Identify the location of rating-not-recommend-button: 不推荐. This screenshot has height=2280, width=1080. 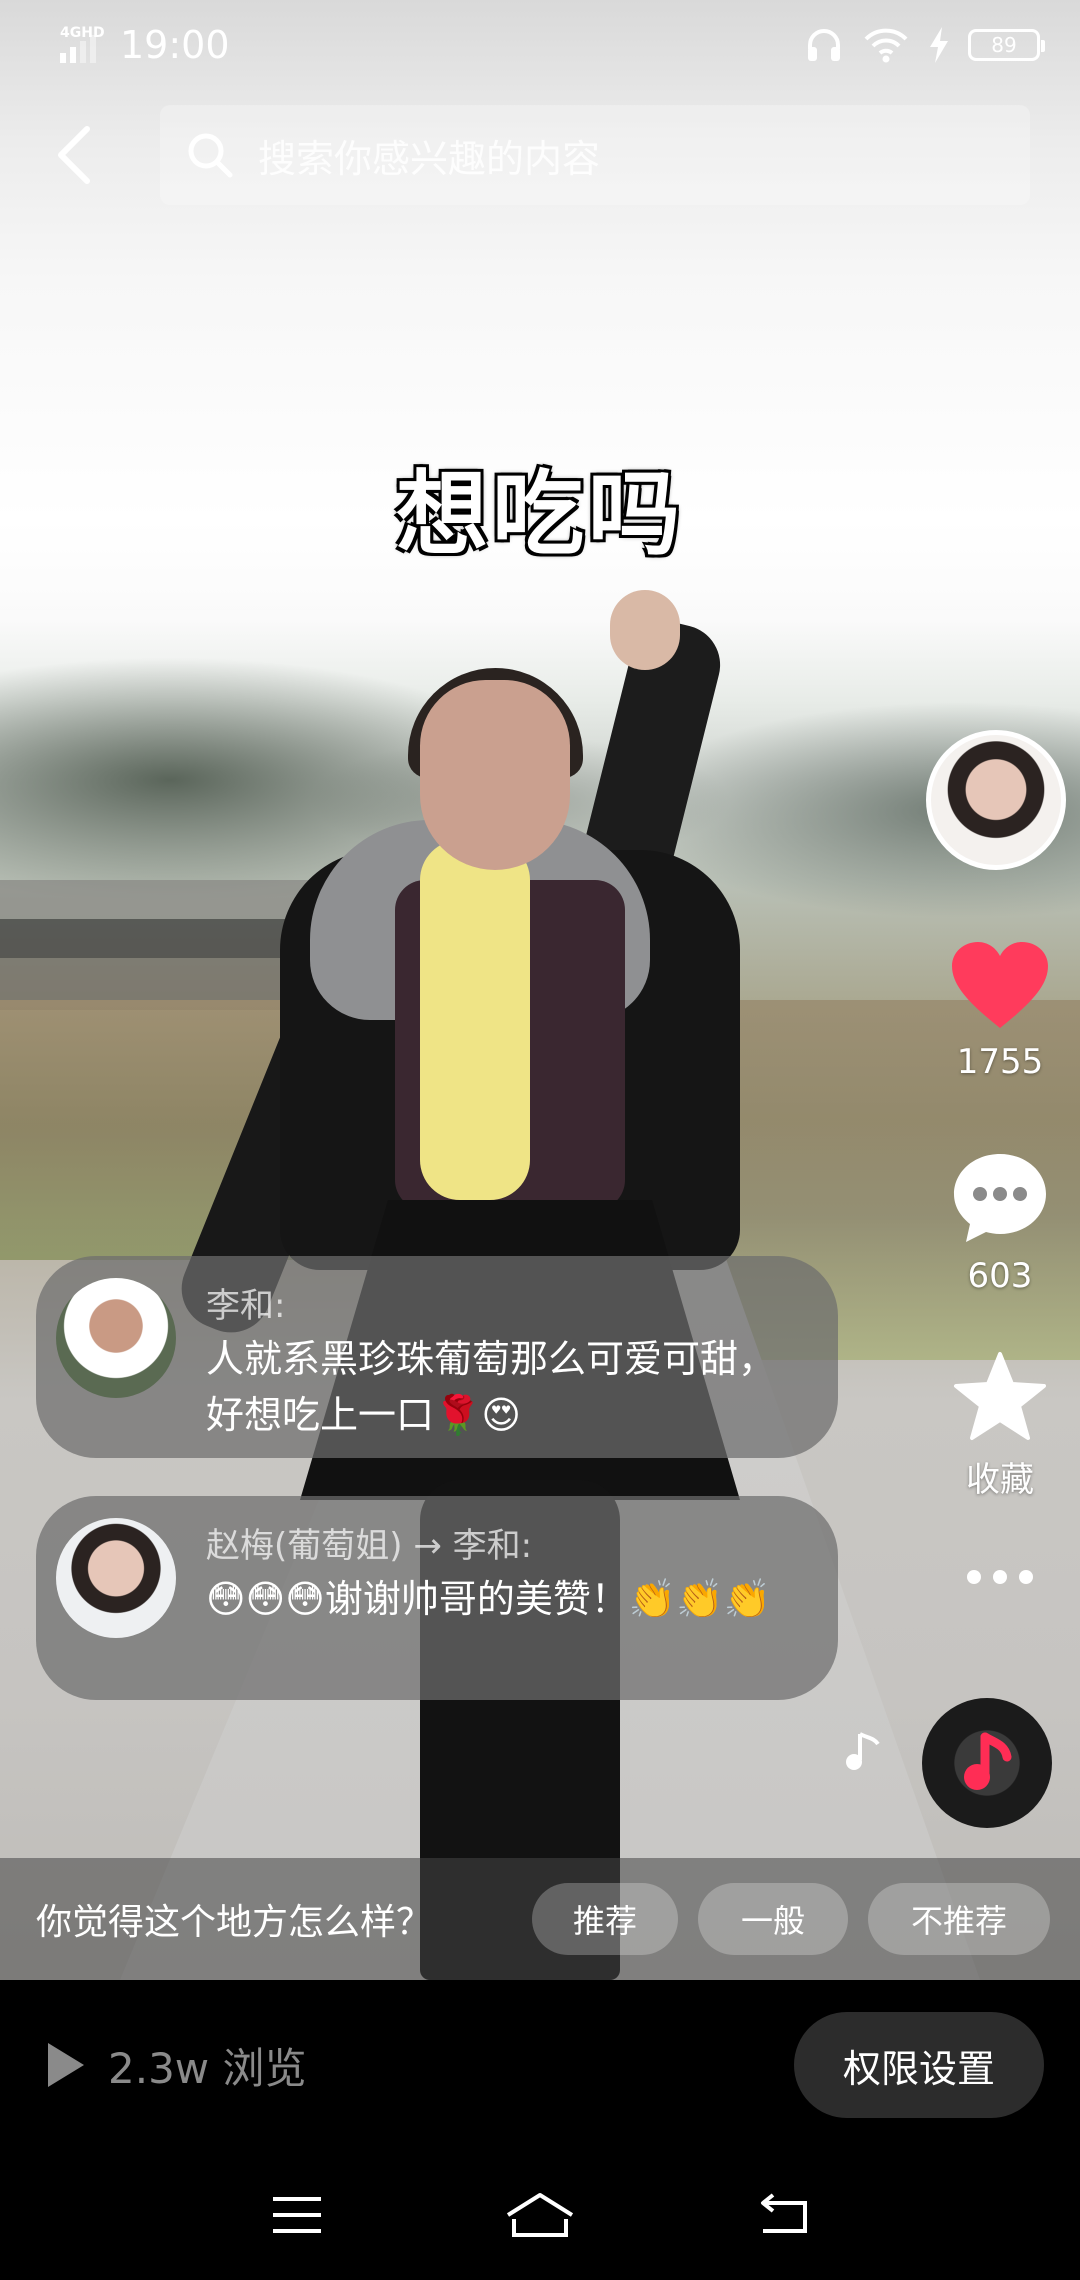
(959, 1919).